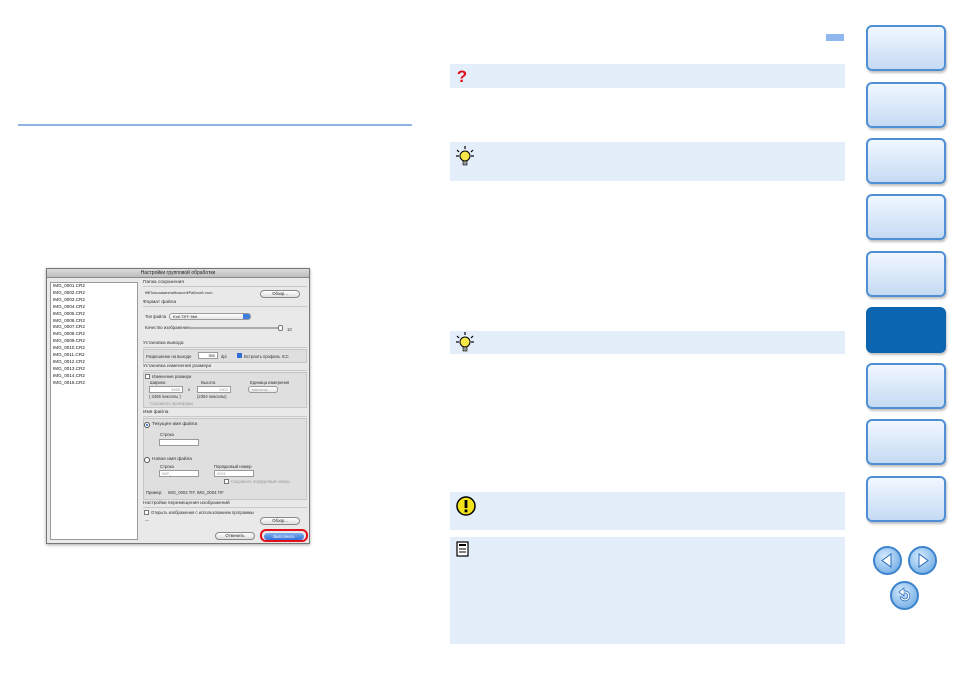 The width and height of the screenshot is (954, 674). Describe the element at coordinates (226, 481) in the screenshot. I see `keep-serial-checkbox` at that location.